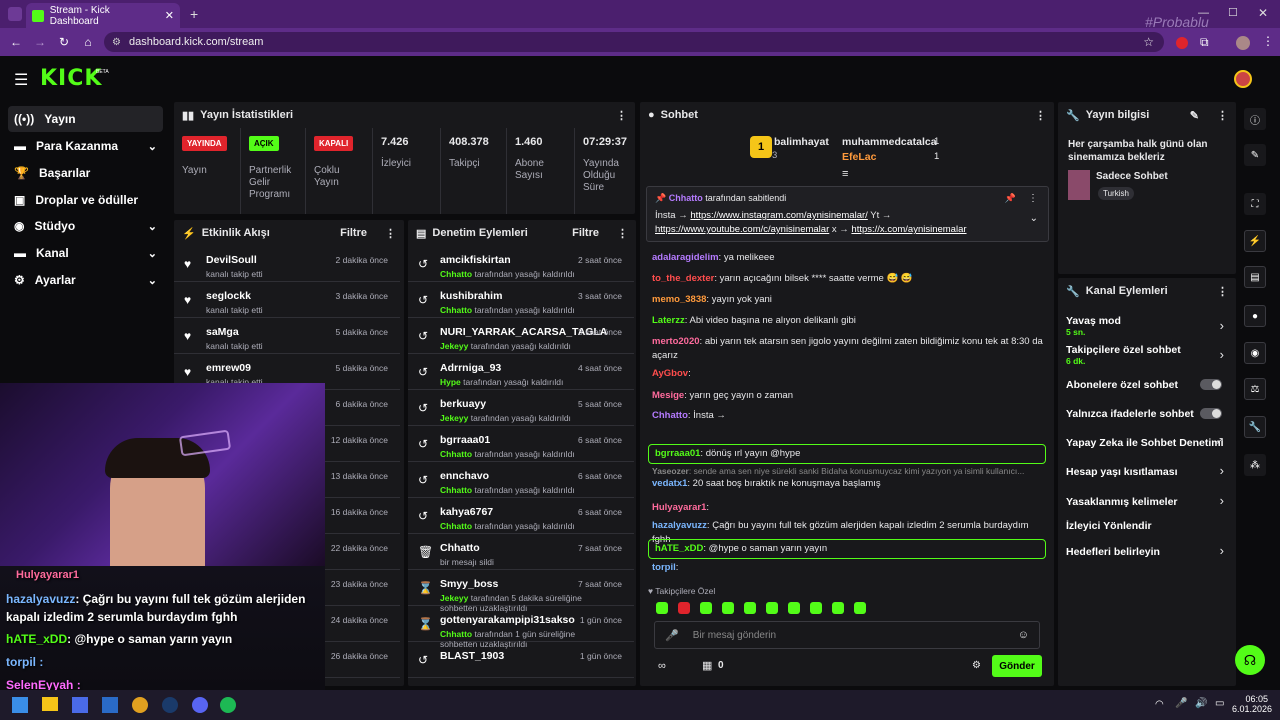  Describe the element at coordinates (116, 42) in the screenshot. I see `site-info-icon: ⚙` at that location.